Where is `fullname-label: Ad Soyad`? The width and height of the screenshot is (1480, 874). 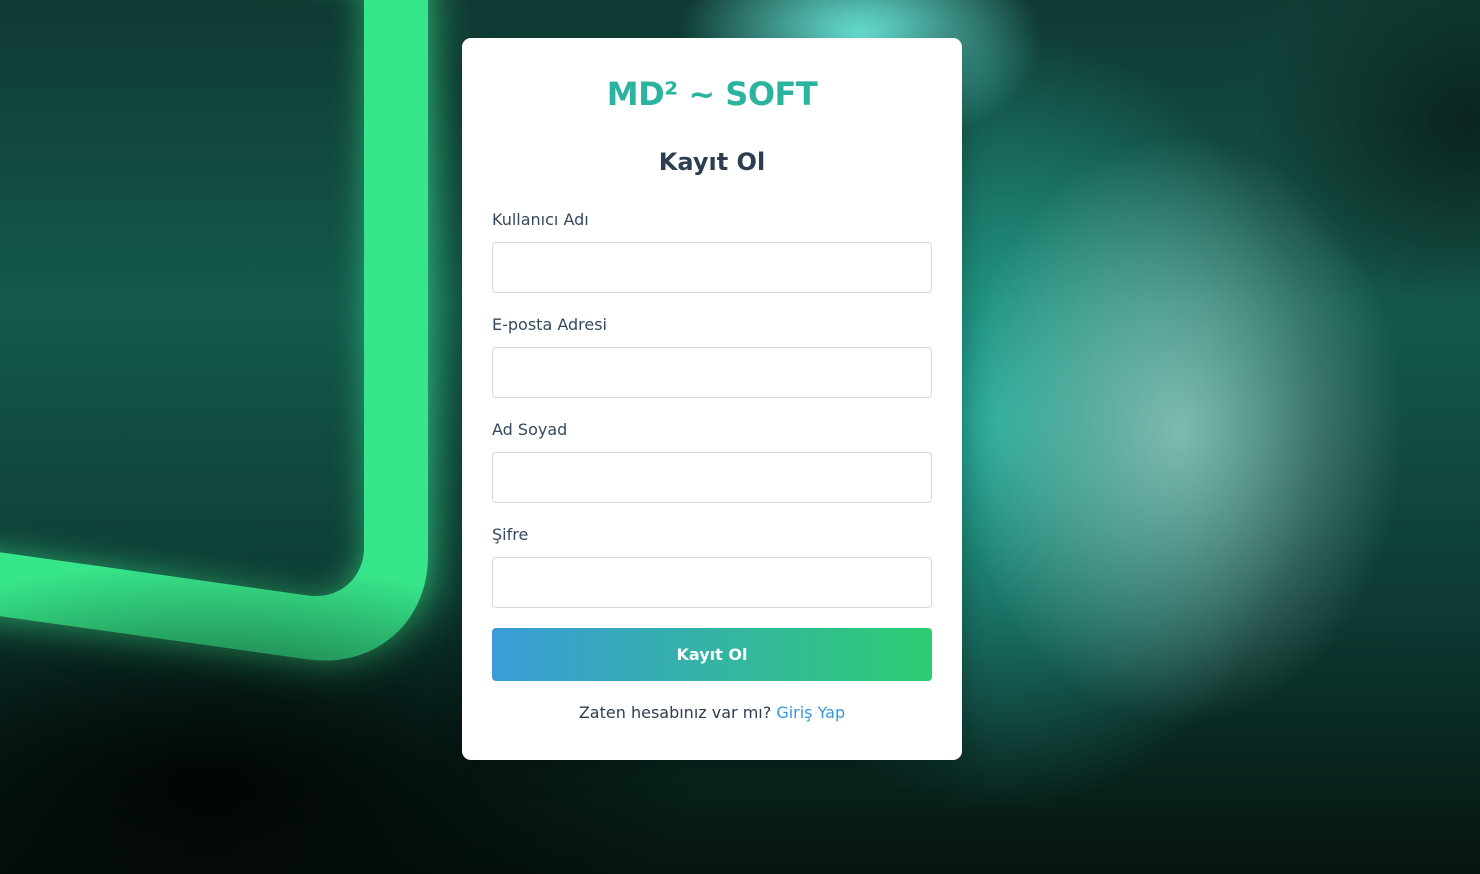 fullname-label: Ad Soyad is located at coordinates (530, 429).